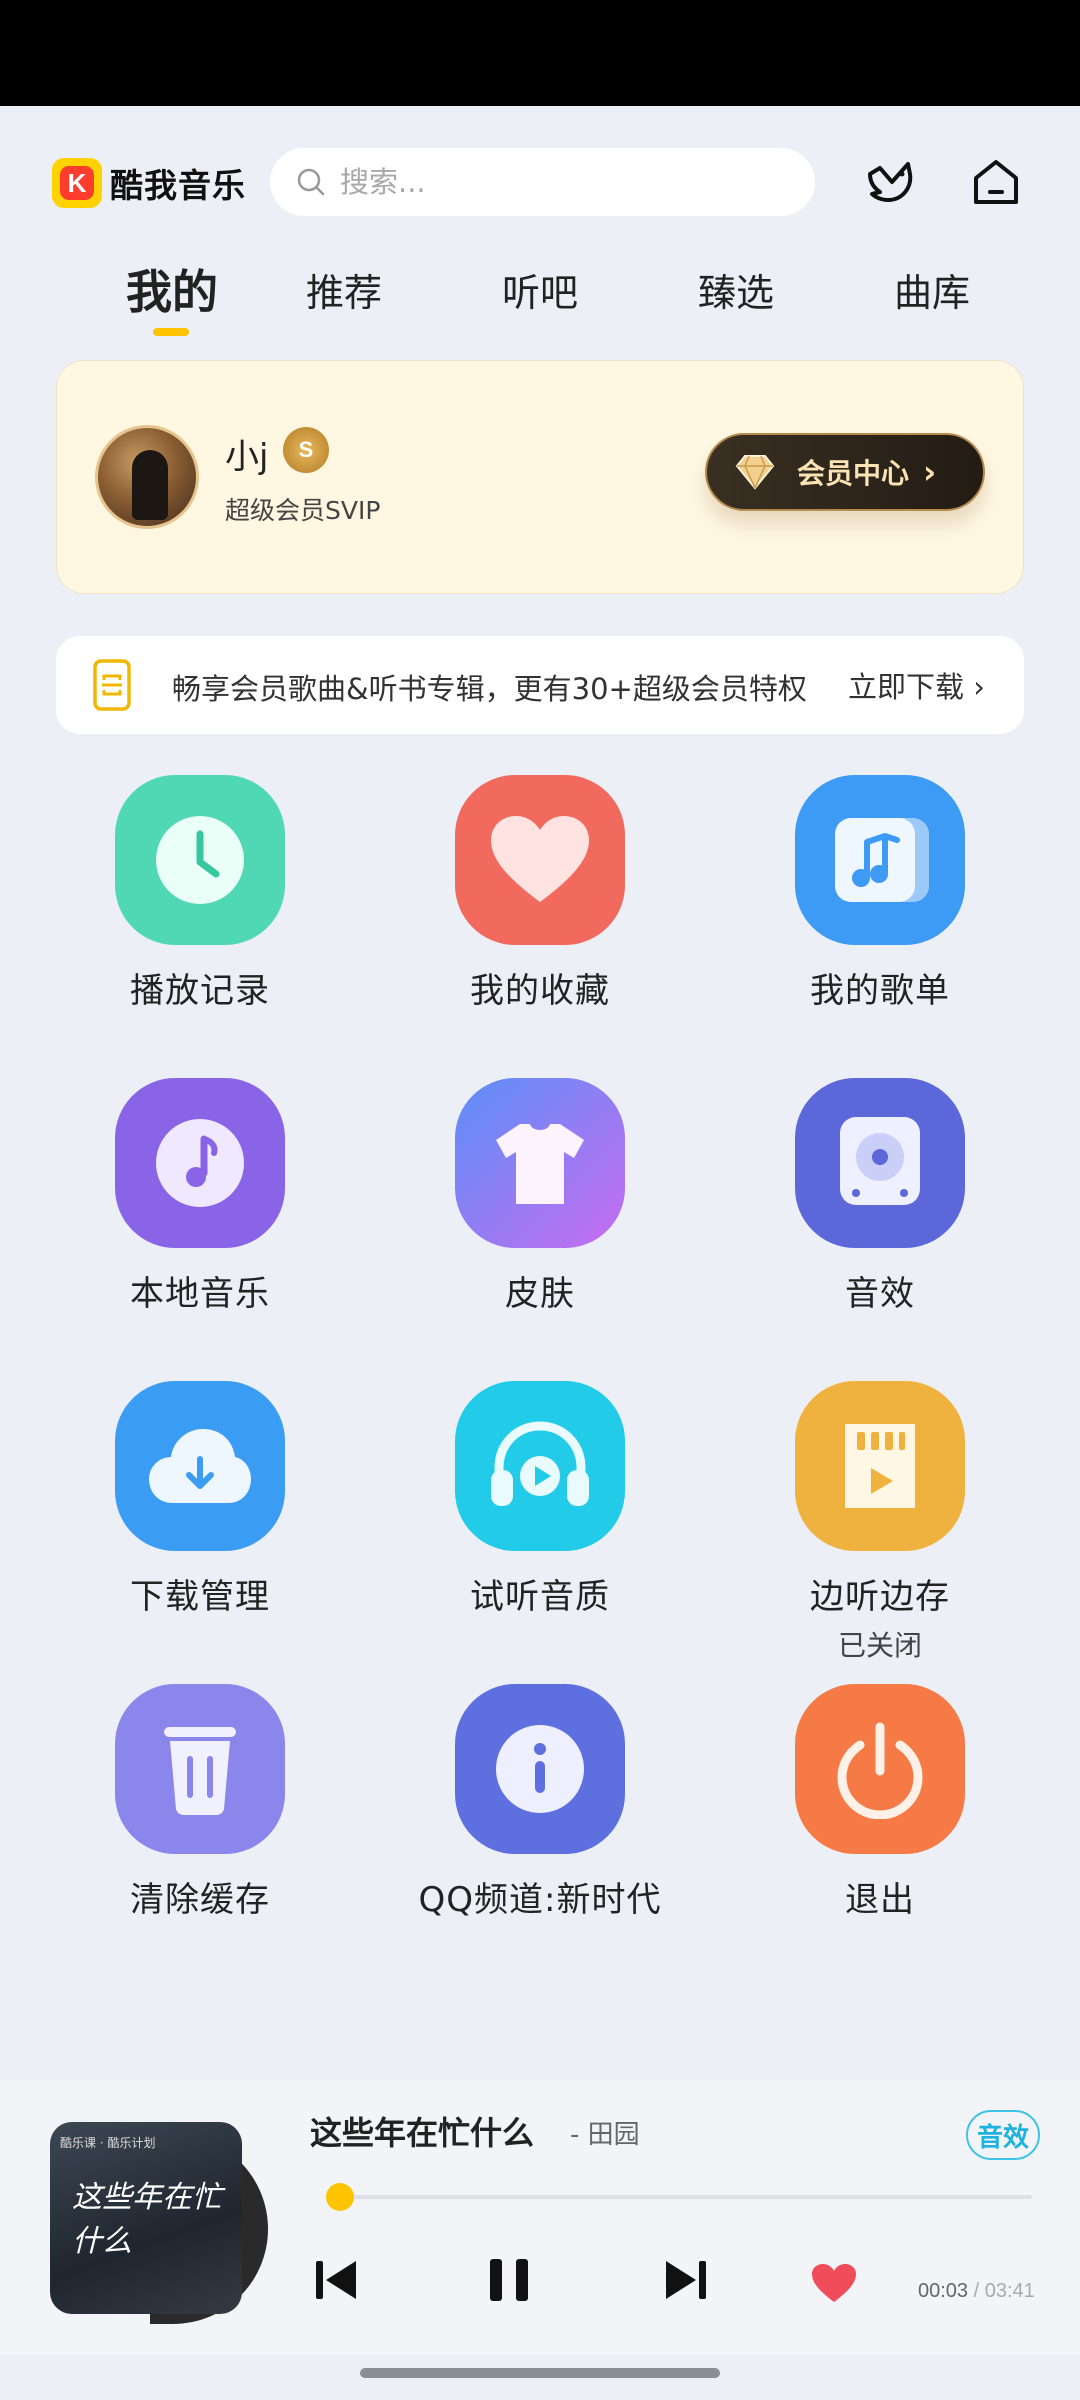 The image size is (1080, 2400). I want to click on progress-knob, so click(339, 2197).